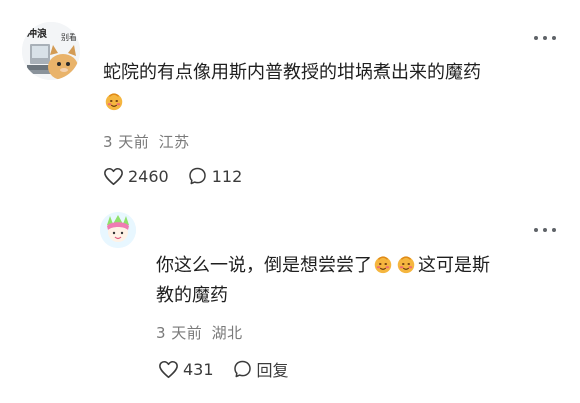 The image size is (580, 403). Describe the element at coordinates (198, 369) in the screenshot. I see `like-count: 431` at that location.